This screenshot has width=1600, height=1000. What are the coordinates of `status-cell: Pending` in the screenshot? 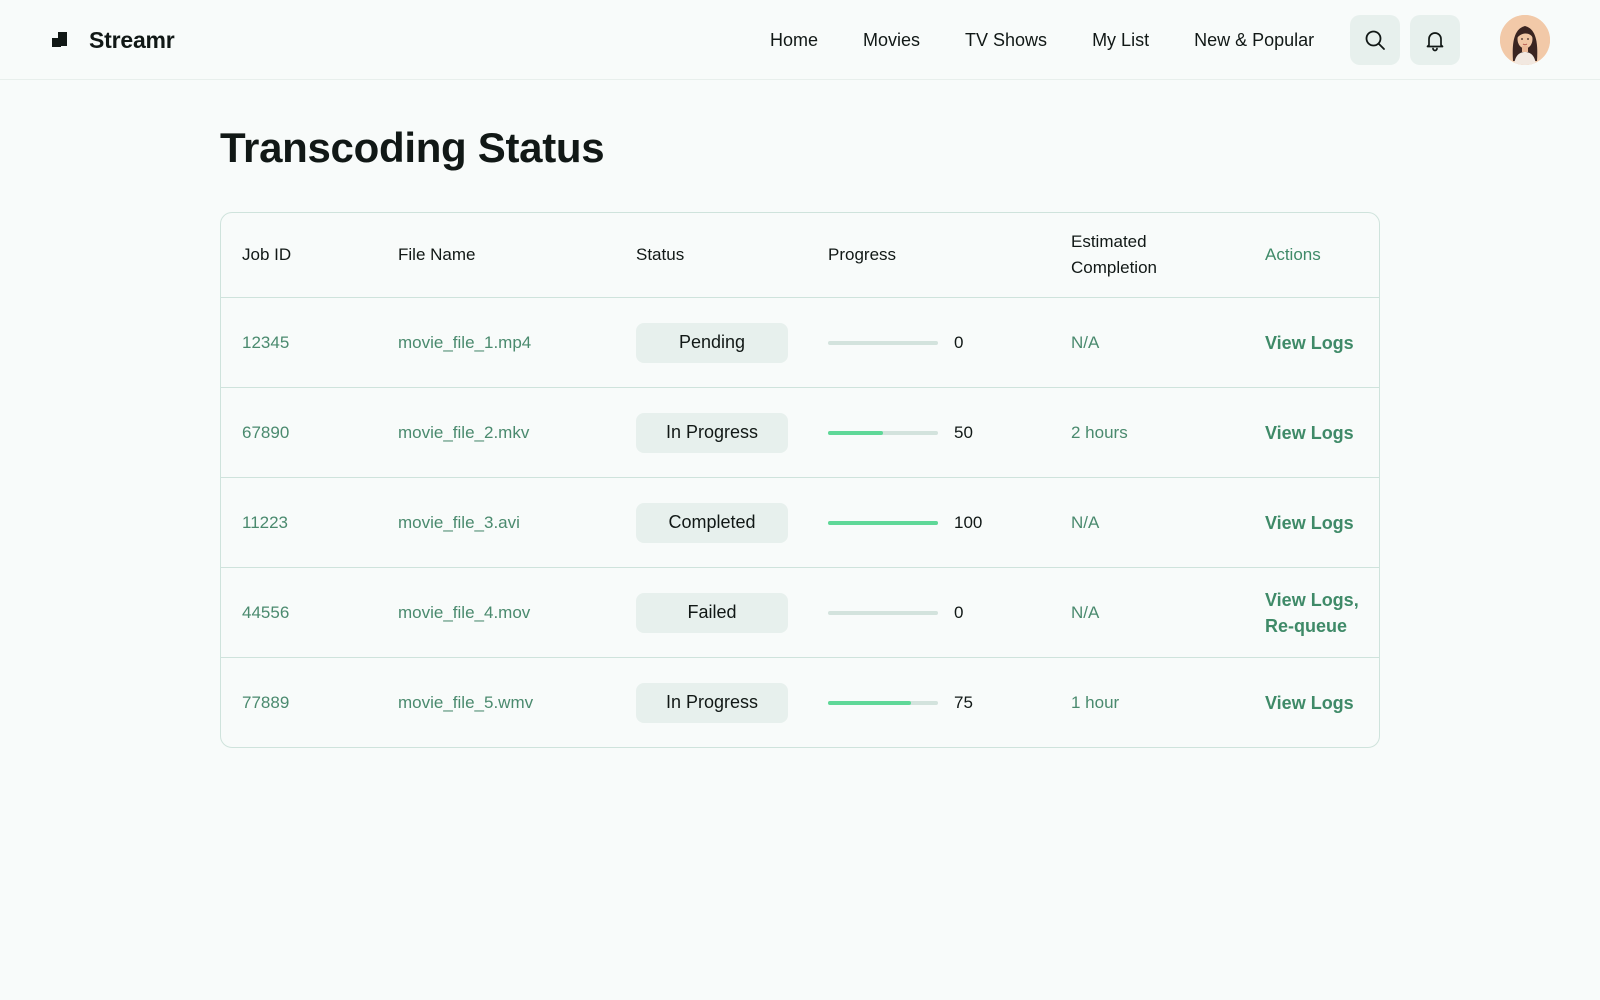 It's located at (712, 342).